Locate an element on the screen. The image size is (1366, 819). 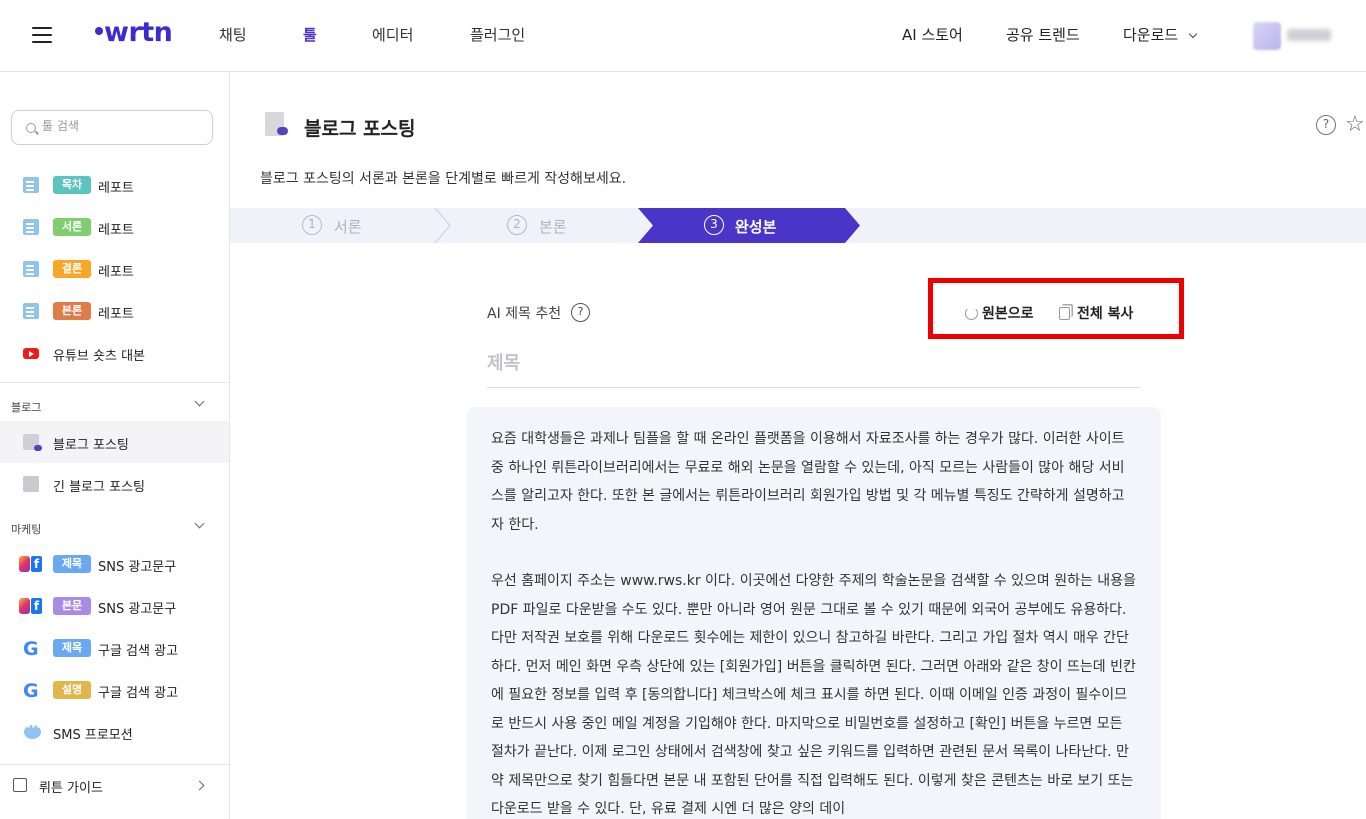
badge: 결론 is located at coordinates (72, 269).